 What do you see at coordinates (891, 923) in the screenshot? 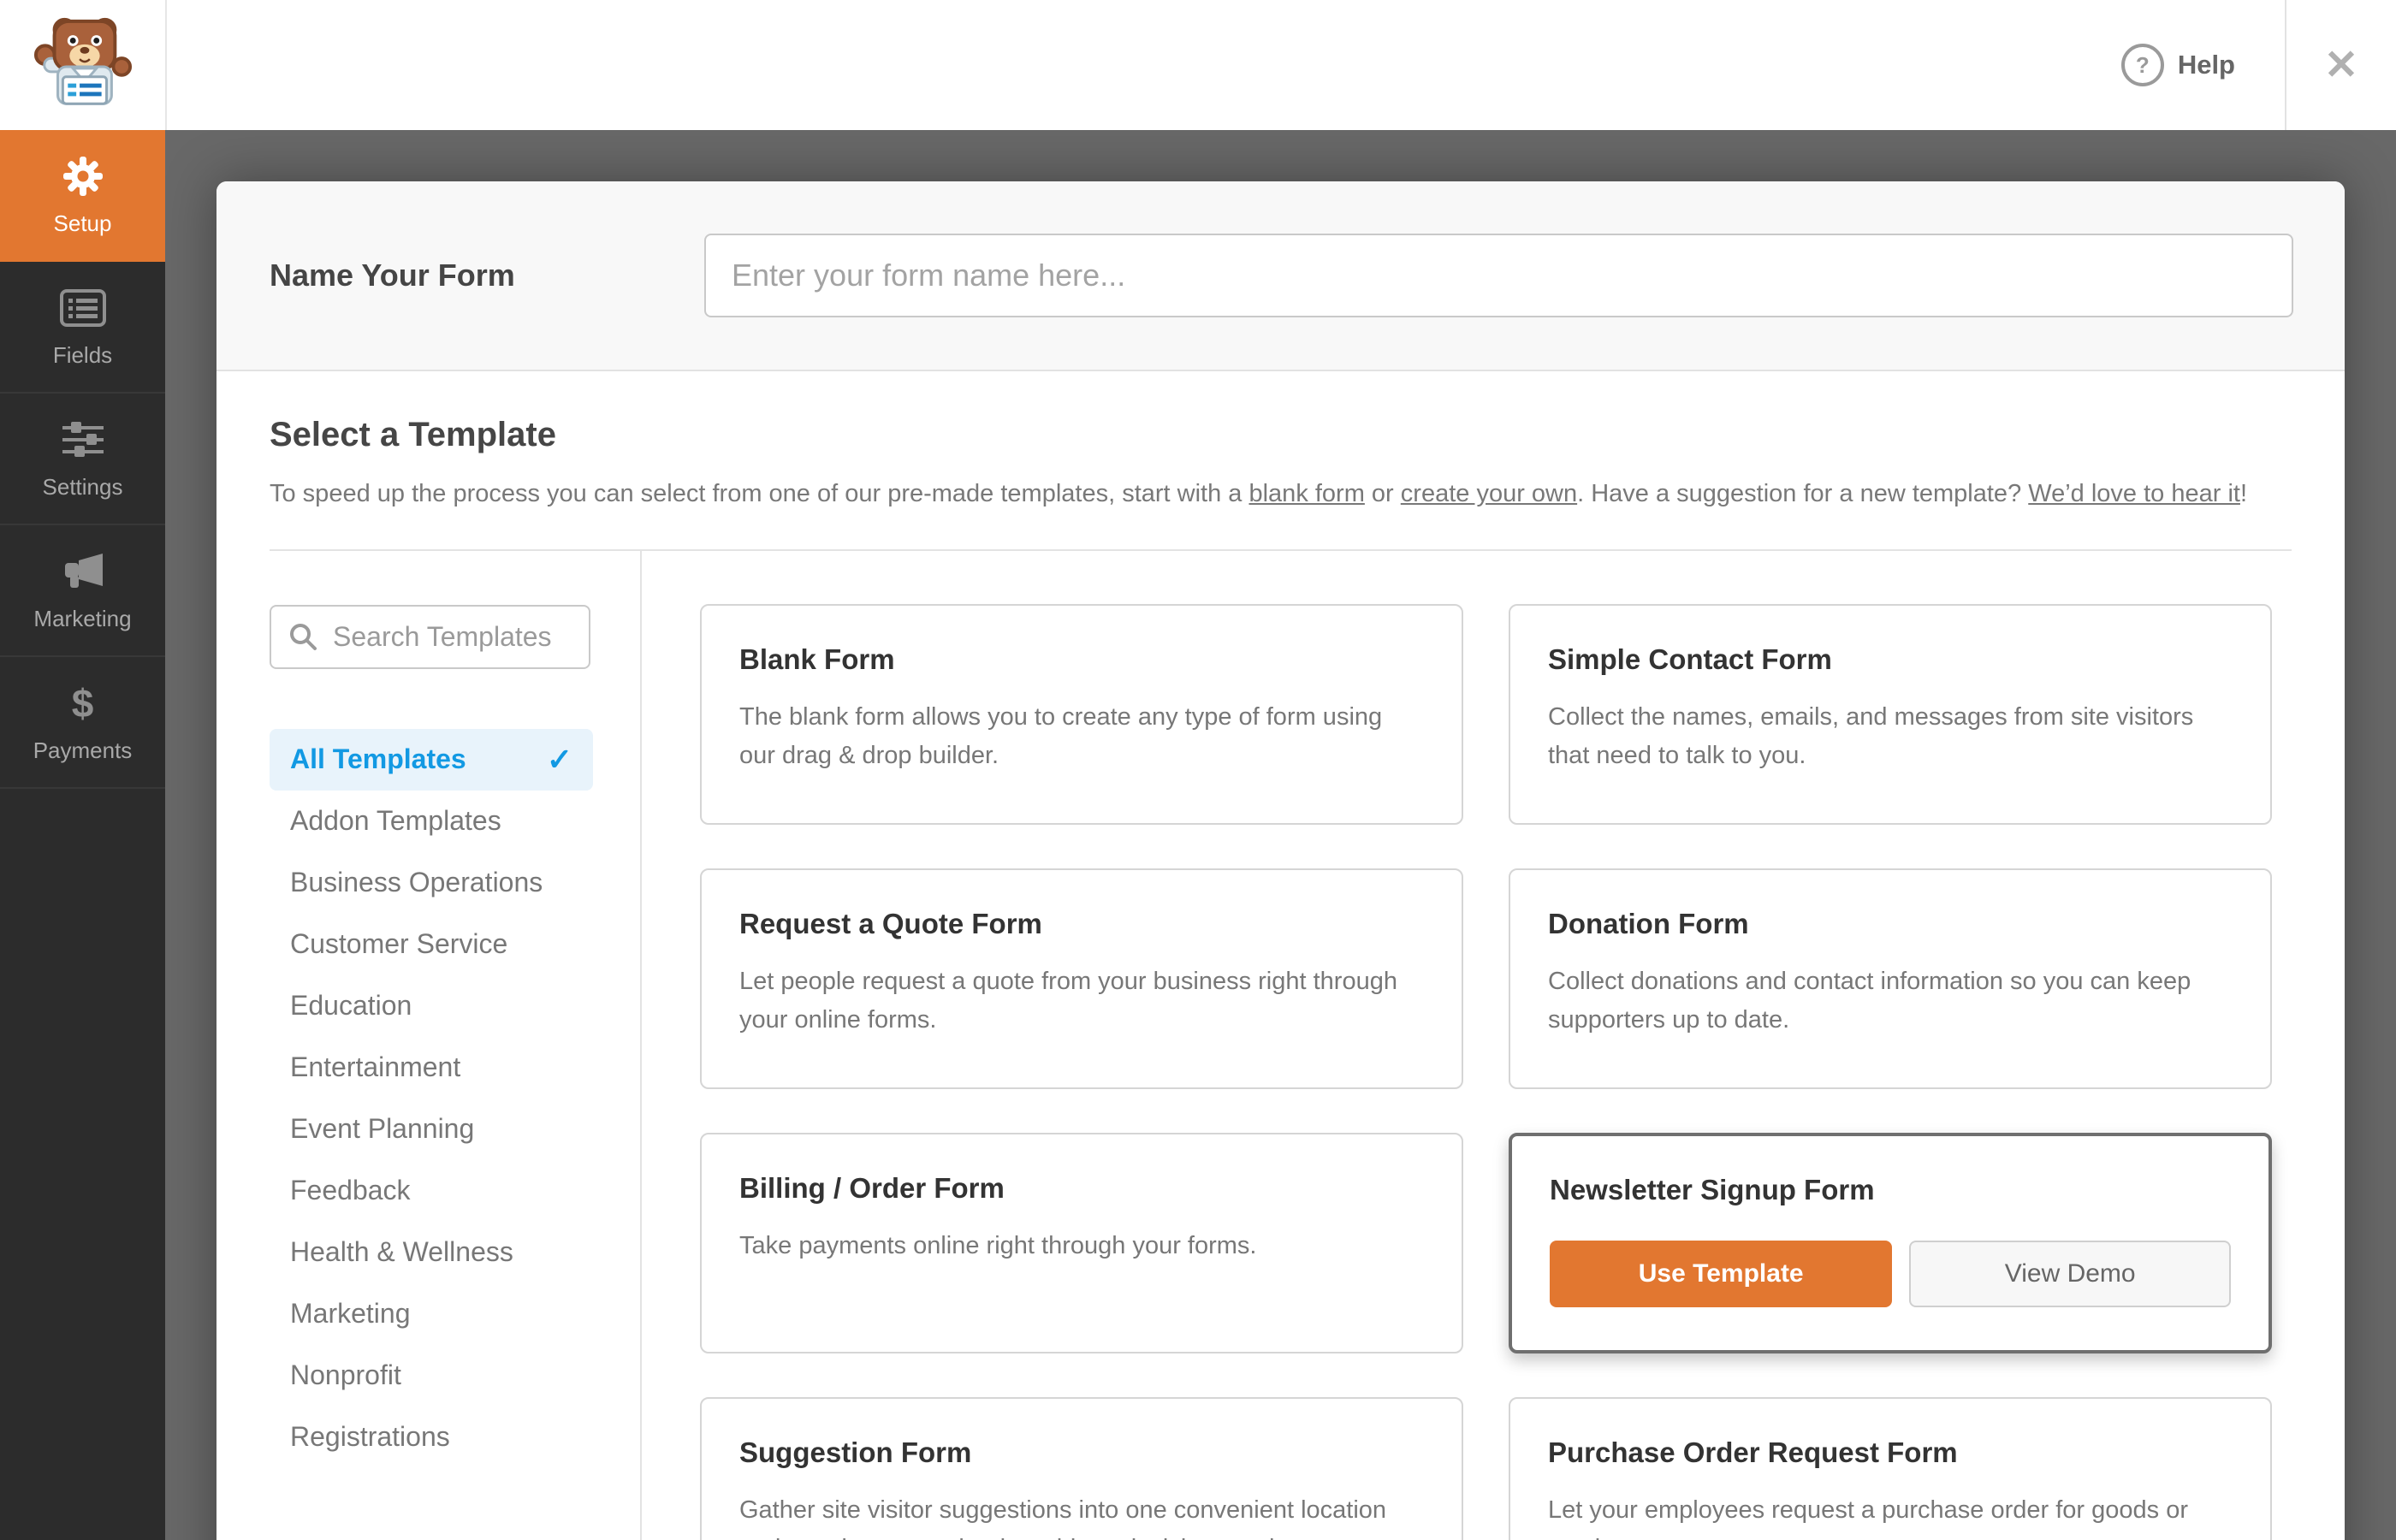
I see `card-title: Request a Quote Form` at bounding box center [891, 923].